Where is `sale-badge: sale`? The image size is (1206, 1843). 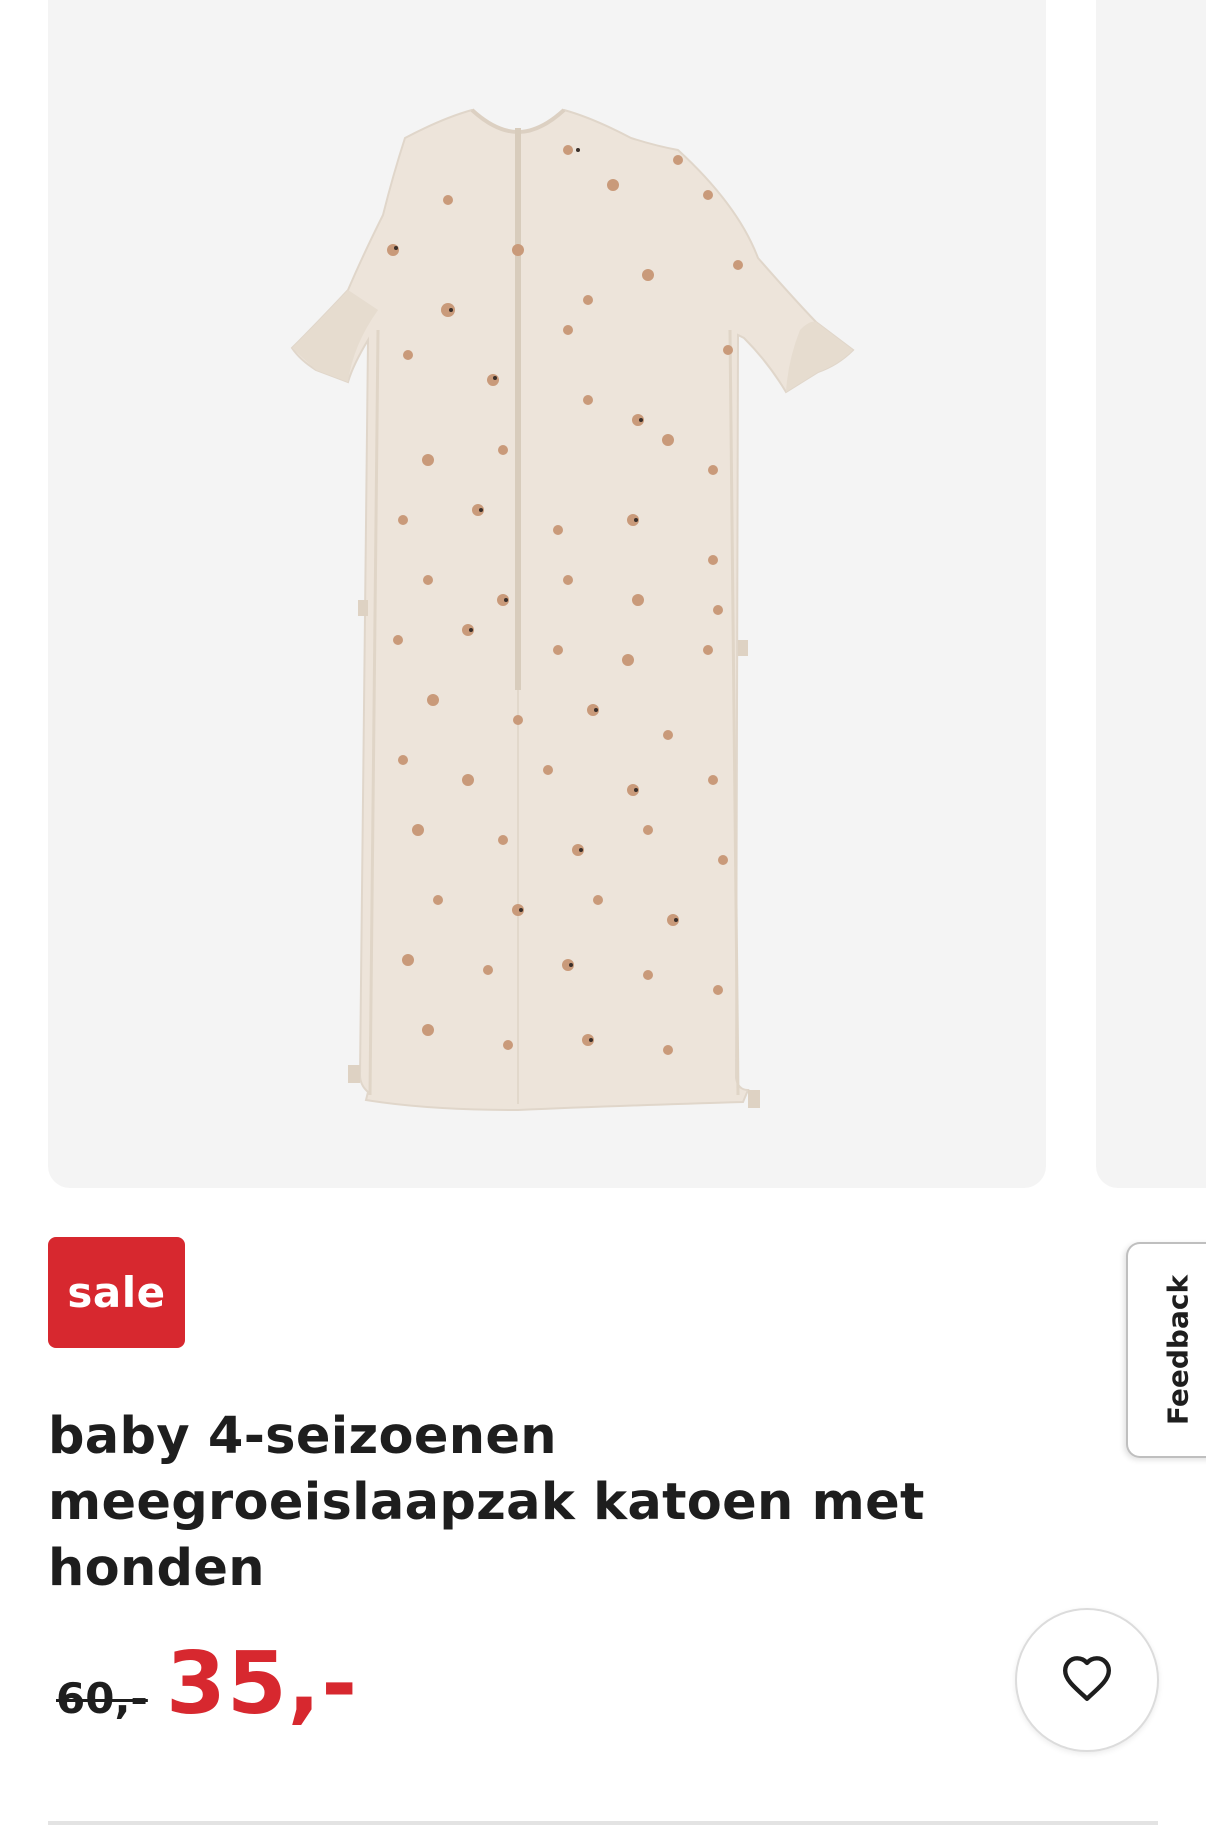 sale-badge: sale is located at coordinates (116, 1292).